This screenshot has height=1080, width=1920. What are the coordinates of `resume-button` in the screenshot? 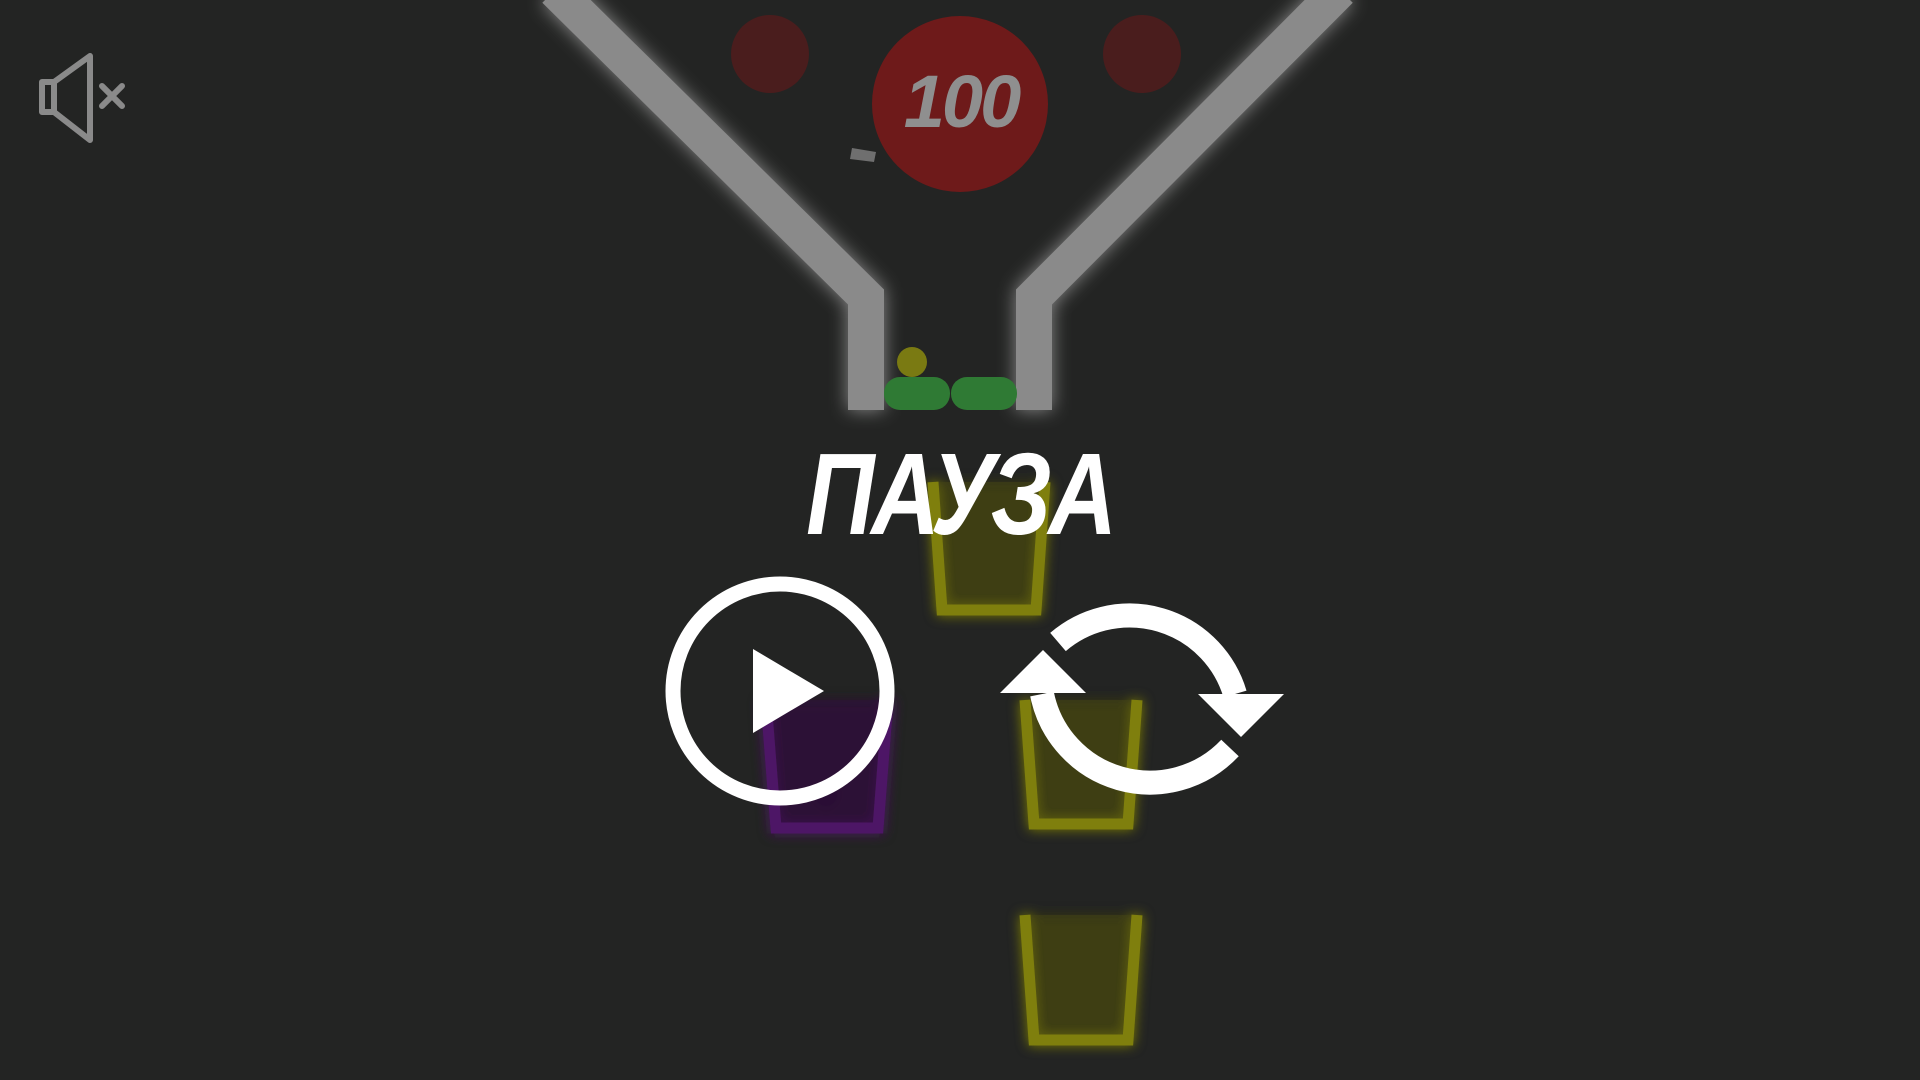 It's located at (780, 691).